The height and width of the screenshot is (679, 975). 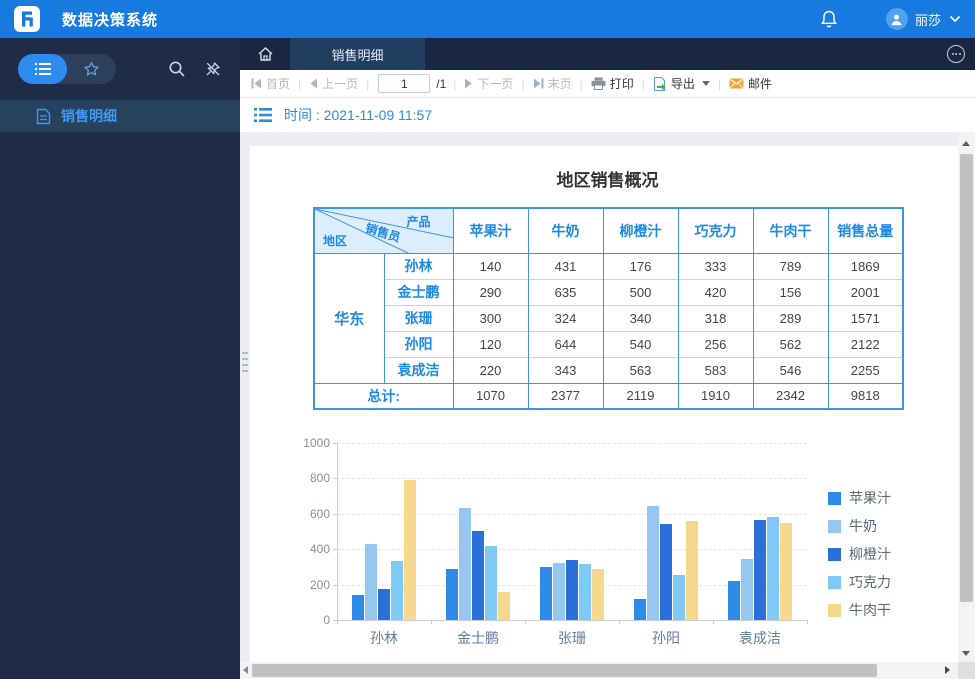 I want to click on value-cell: 546, so click(x=790, y=369).